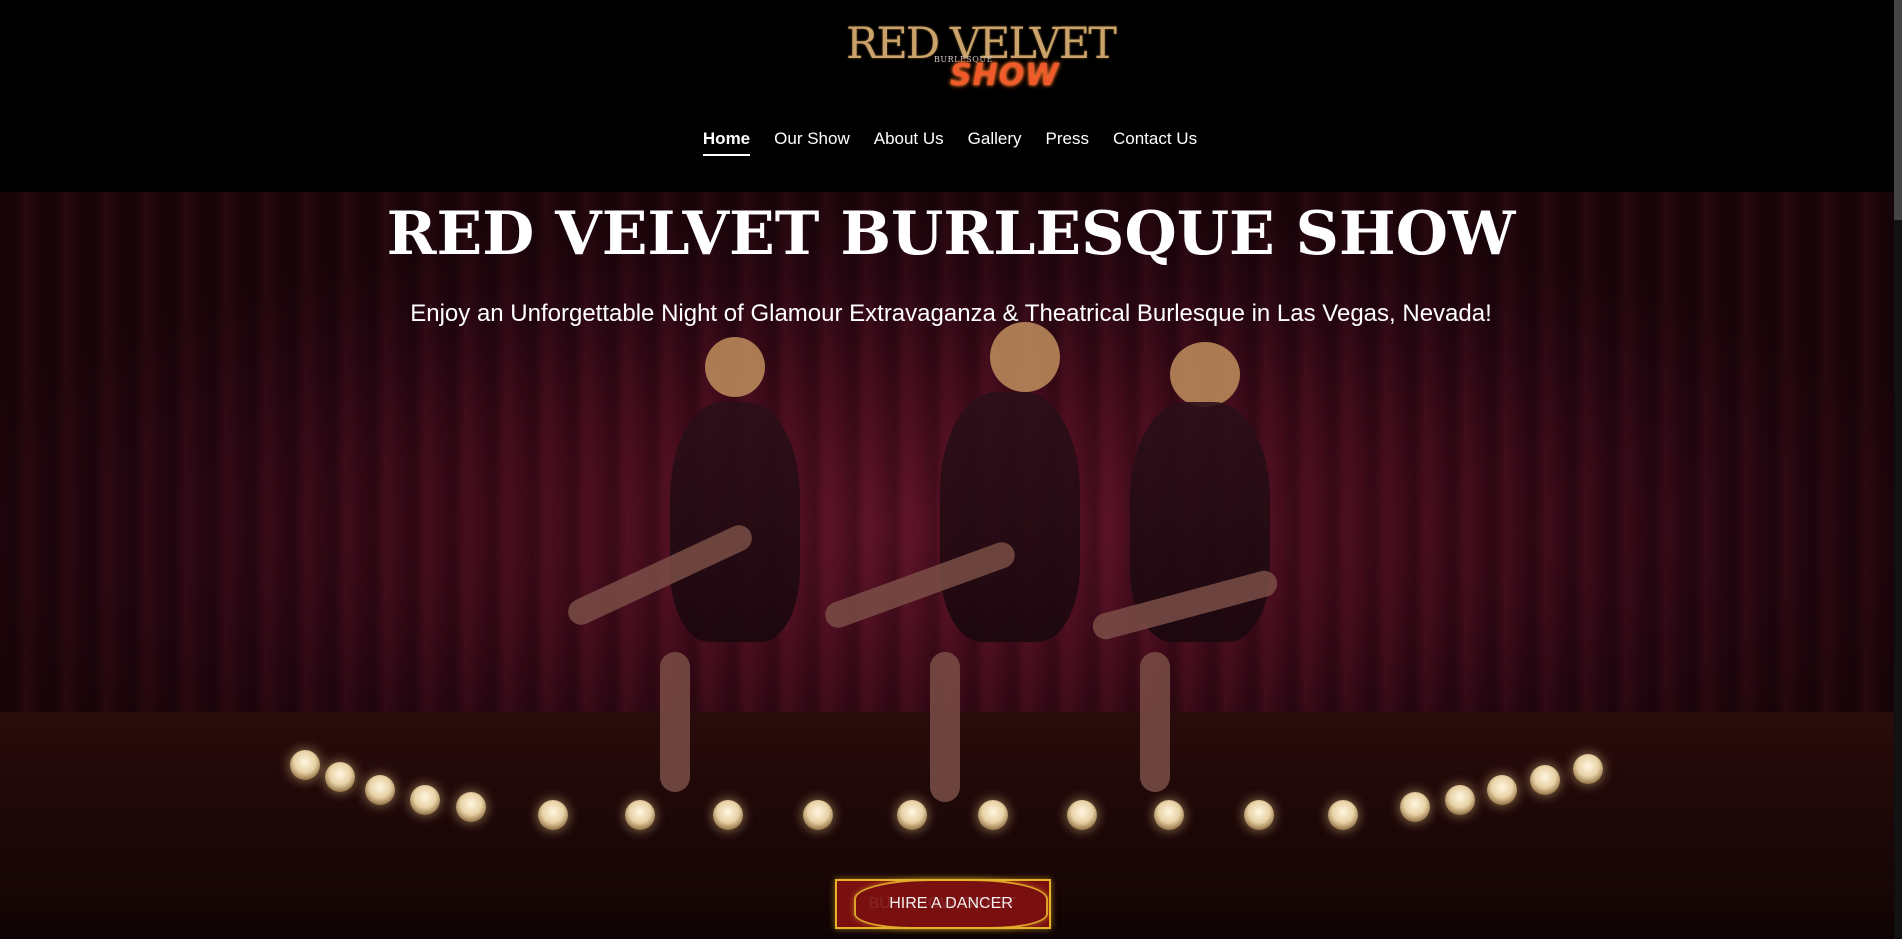 Image resolution: width=1902 pixels, height=939 pixels. Describe the element at coordinates (995, 139) in the screenshot. I see `nav-item-gallery: Gallery` at that location.